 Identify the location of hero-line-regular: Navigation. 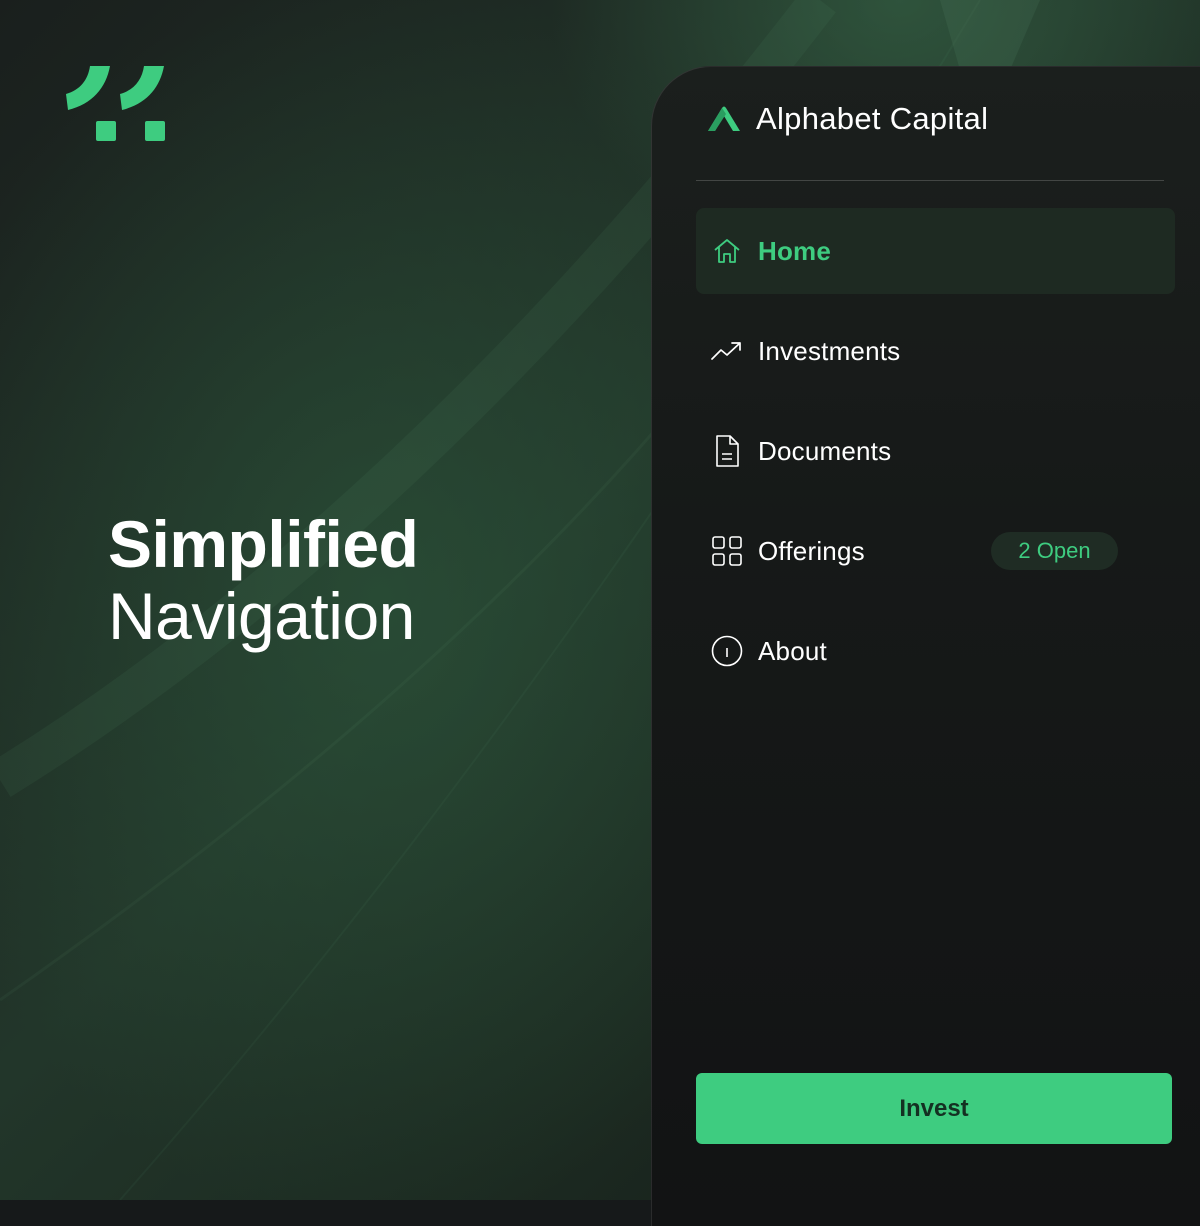
(261, 616).